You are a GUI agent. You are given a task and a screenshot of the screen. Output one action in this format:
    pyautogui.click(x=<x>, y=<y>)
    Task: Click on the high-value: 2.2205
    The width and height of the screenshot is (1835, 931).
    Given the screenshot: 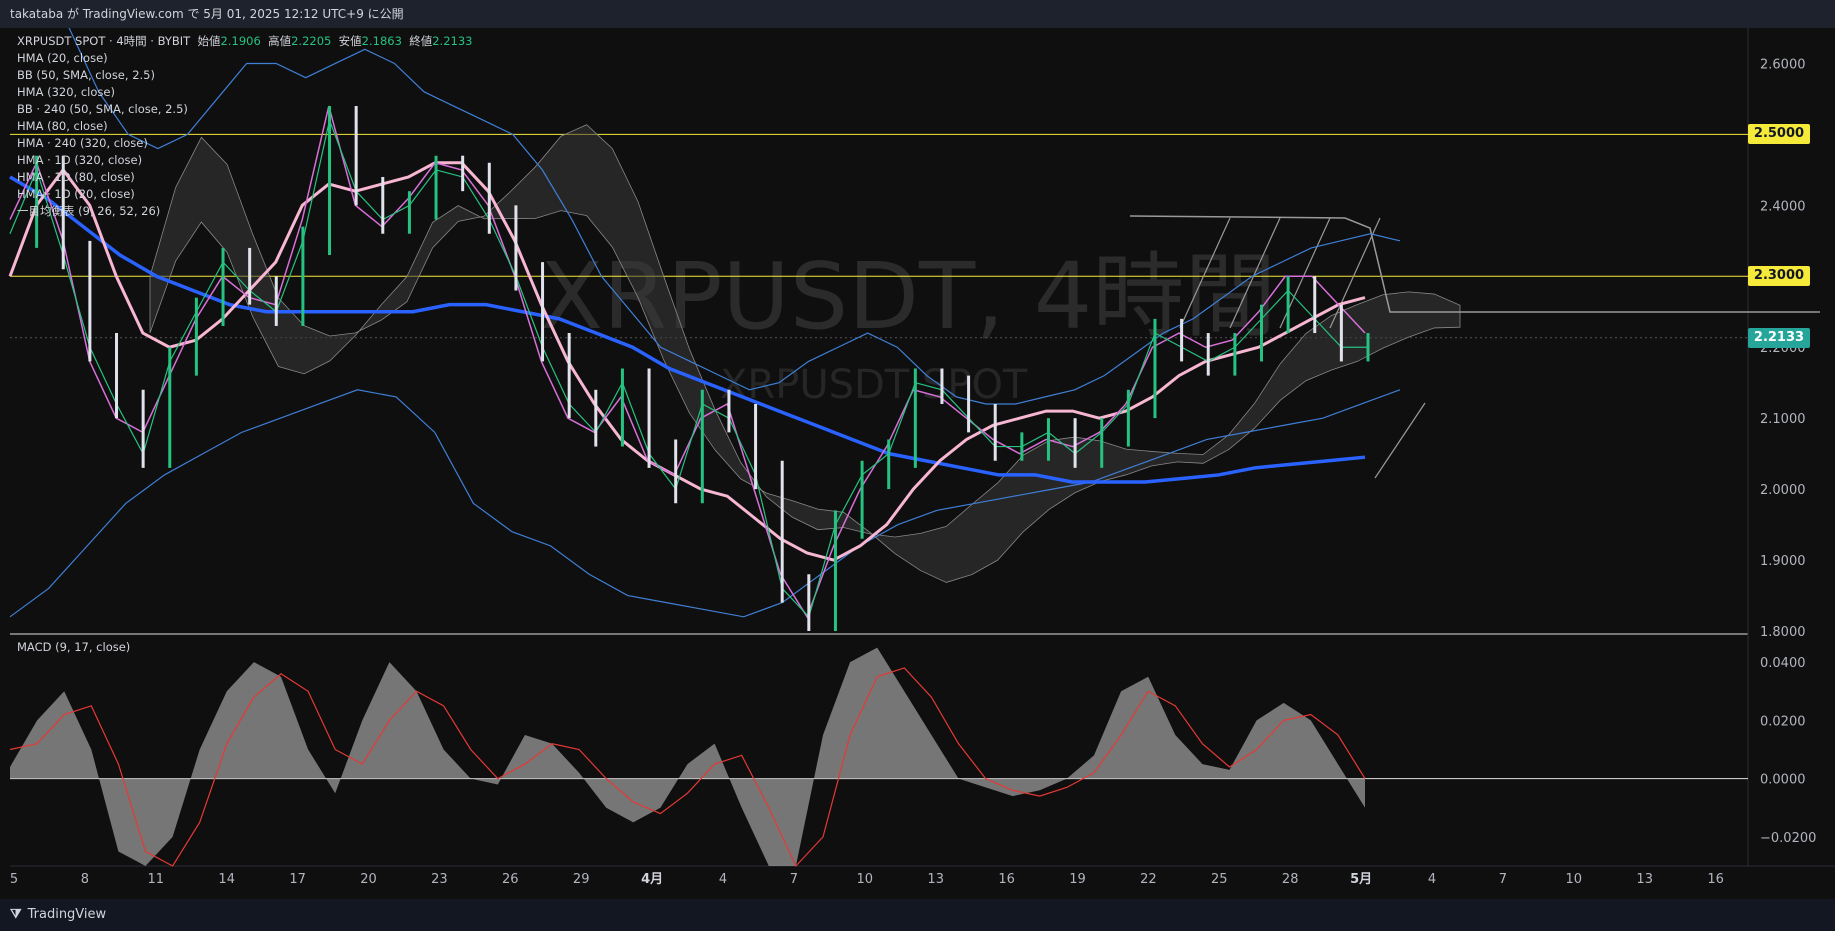 What is the action you would take?
    pyautogui.click(x=311, y=41)
    